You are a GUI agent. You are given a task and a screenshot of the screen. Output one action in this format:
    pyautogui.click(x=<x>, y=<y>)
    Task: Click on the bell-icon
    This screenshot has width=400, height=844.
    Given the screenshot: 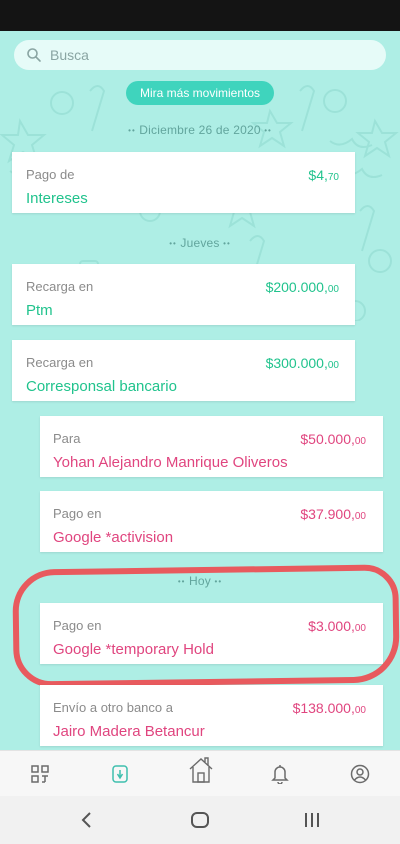 What is the action you would take?
    pyautogui.click(x=280, y=774)
    